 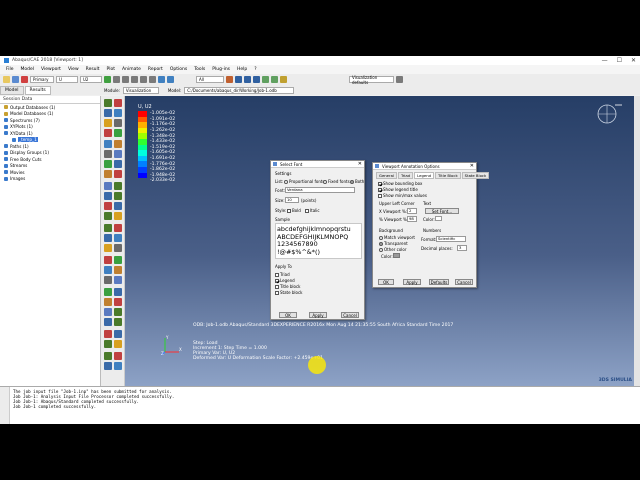 I want to click on component-combo: U2, so click(x=91, y=79).